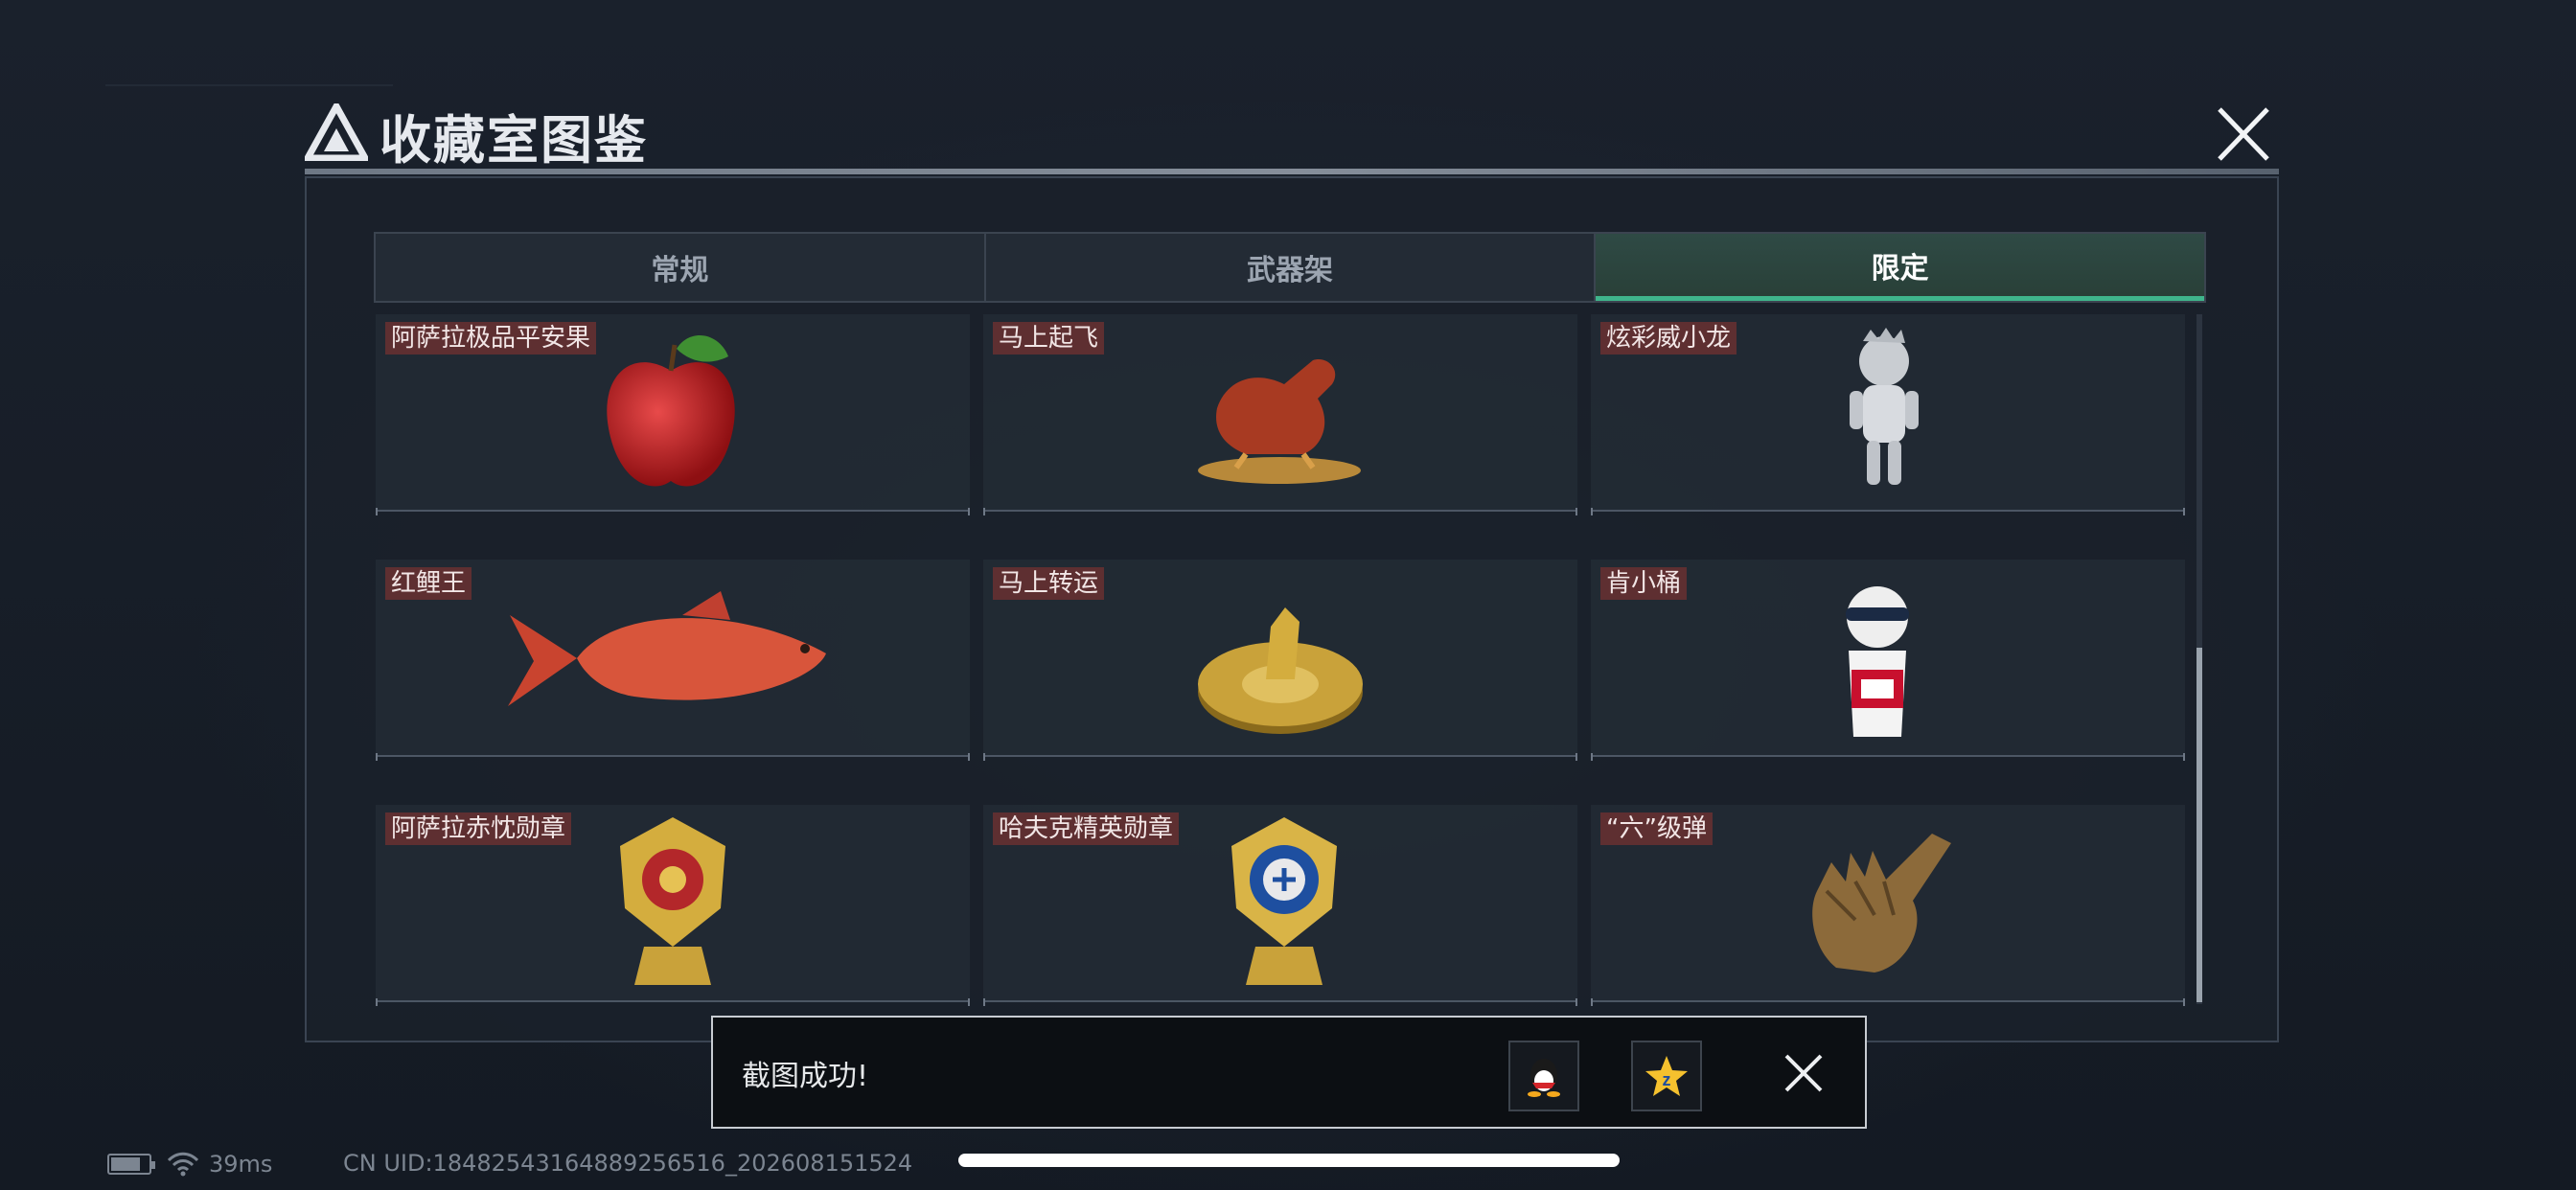 This screenshot has height=1190, width=2576. I want to click on item-label: 红鲤王, so click(428, 584).